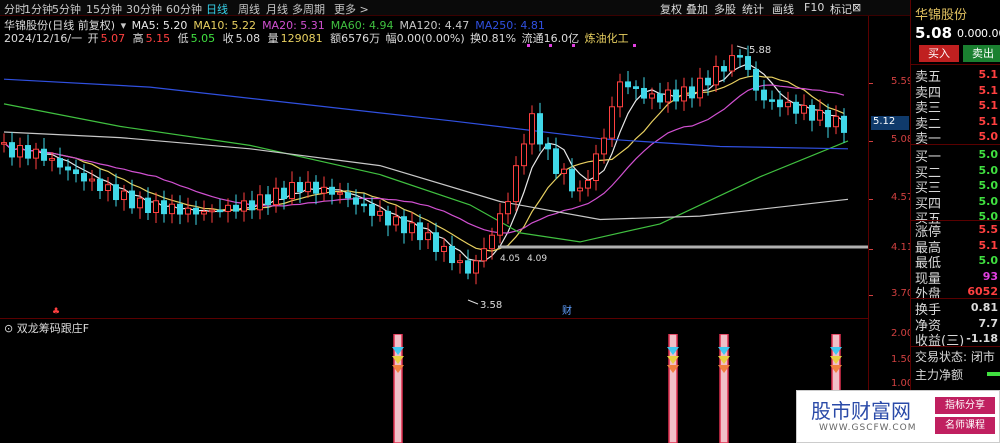 The image size is (1000, 443). What do you see at coordinates (783, 9) in the screenshot?
I see `tool-button: 画线` at bounding box center [783, 9].